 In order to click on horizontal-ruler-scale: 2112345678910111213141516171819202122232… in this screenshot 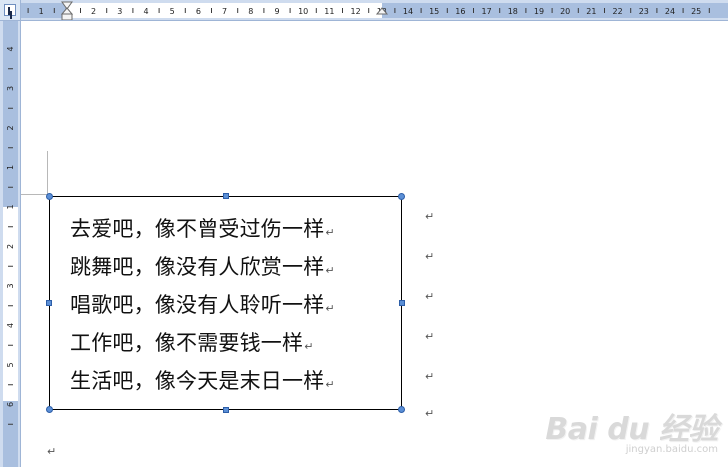, I will do `click(374, 10)`.